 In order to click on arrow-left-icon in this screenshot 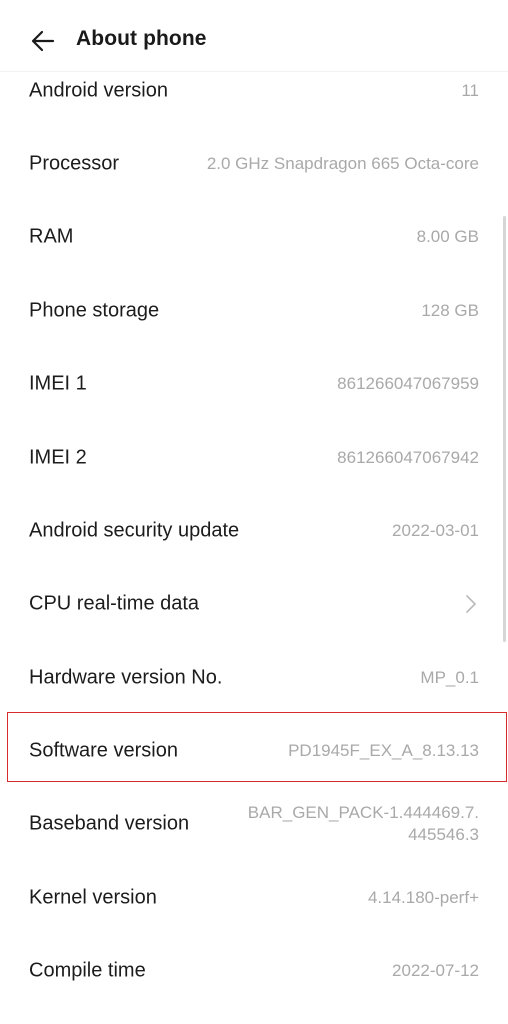, I will do `click(43, 41)`.